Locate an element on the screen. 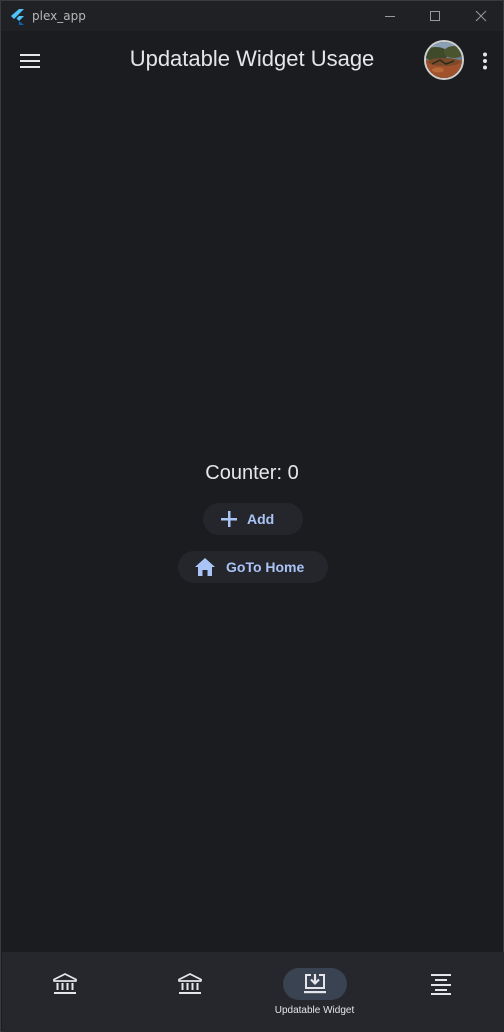 The height and width of the screenshot is (1032, 504). more-options-button is located at coordinates (485, 61).